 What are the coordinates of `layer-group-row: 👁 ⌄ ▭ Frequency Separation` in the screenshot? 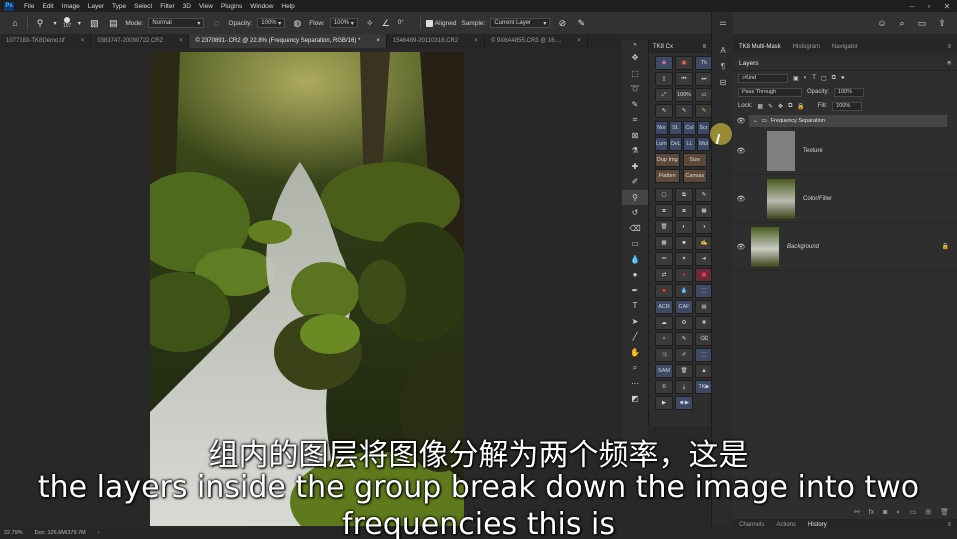 It's located at (845, 121).